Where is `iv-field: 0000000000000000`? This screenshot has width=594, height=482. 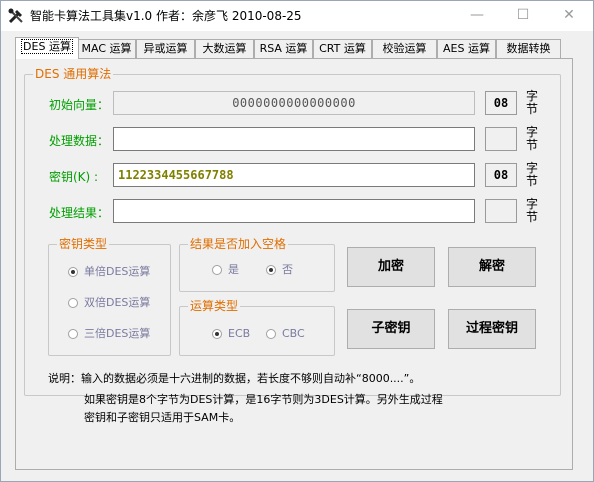
iv-field: 0000000000000000 is located at coordinates (294, 103).